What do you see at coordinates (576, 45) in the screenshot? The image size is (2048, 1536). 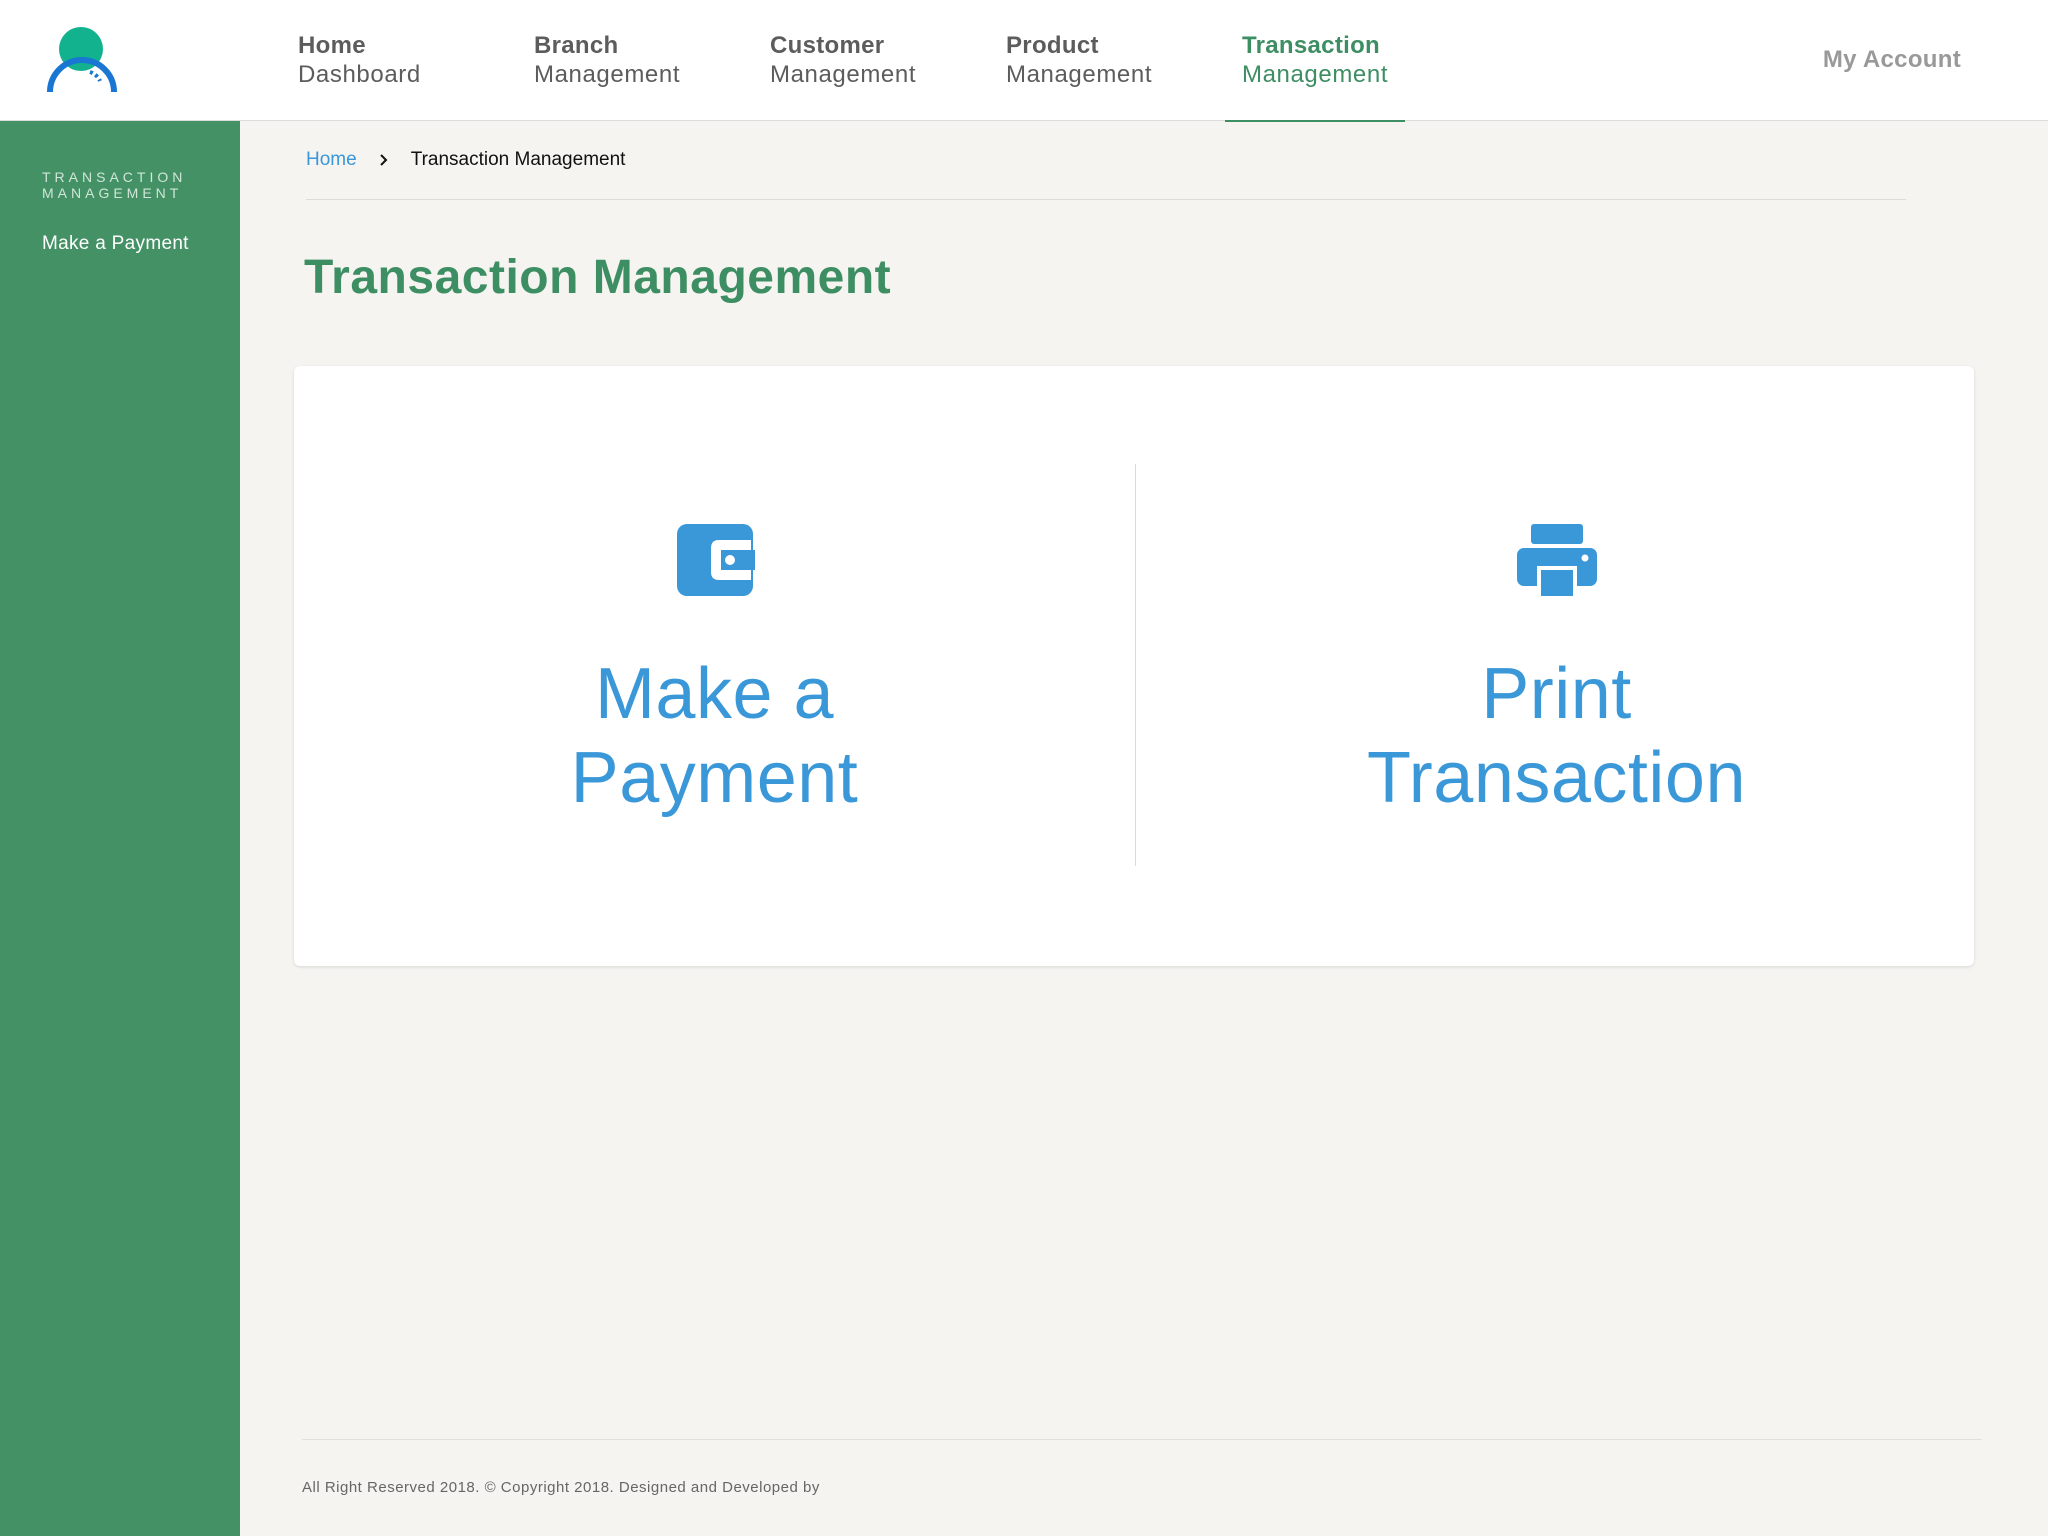 I see `nav-label-primary: Branch` at bounding box center [576, 45].